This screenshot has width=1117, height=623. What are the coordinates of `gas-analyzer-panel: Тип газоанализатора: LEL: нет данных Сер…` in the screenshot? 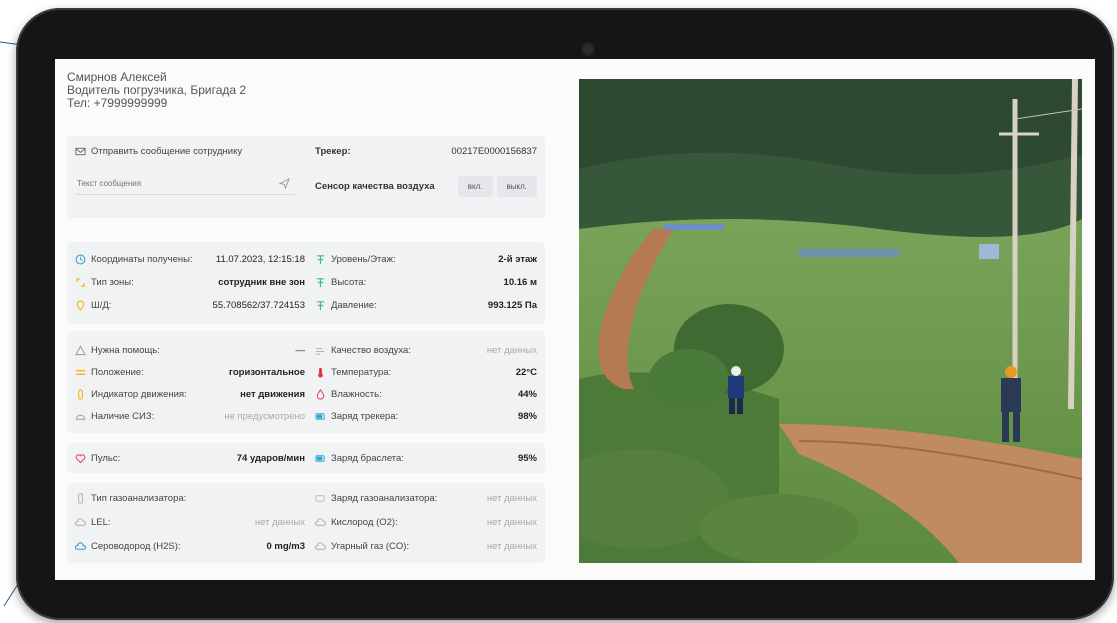 It's located at (306, 523).